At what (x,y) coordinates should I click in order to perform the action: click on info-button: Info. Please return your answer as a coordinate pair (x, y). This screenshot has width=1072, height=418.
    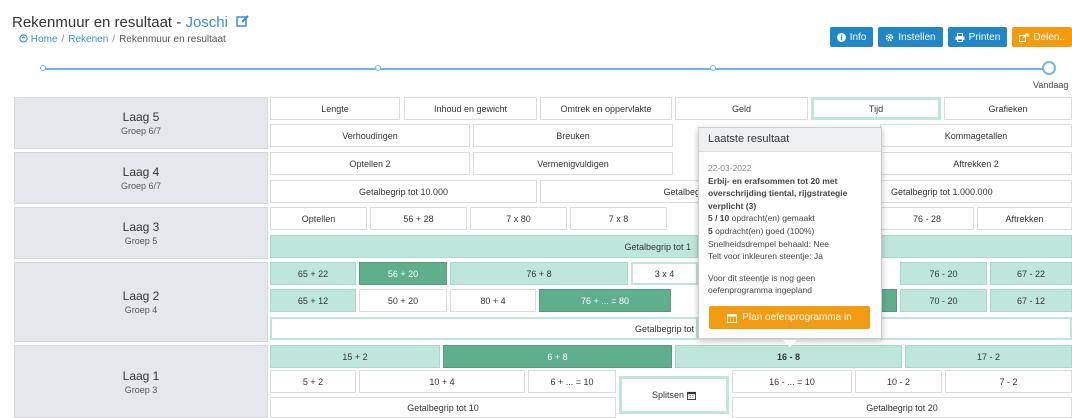
    Looking at the image, I should click on (851, 37).